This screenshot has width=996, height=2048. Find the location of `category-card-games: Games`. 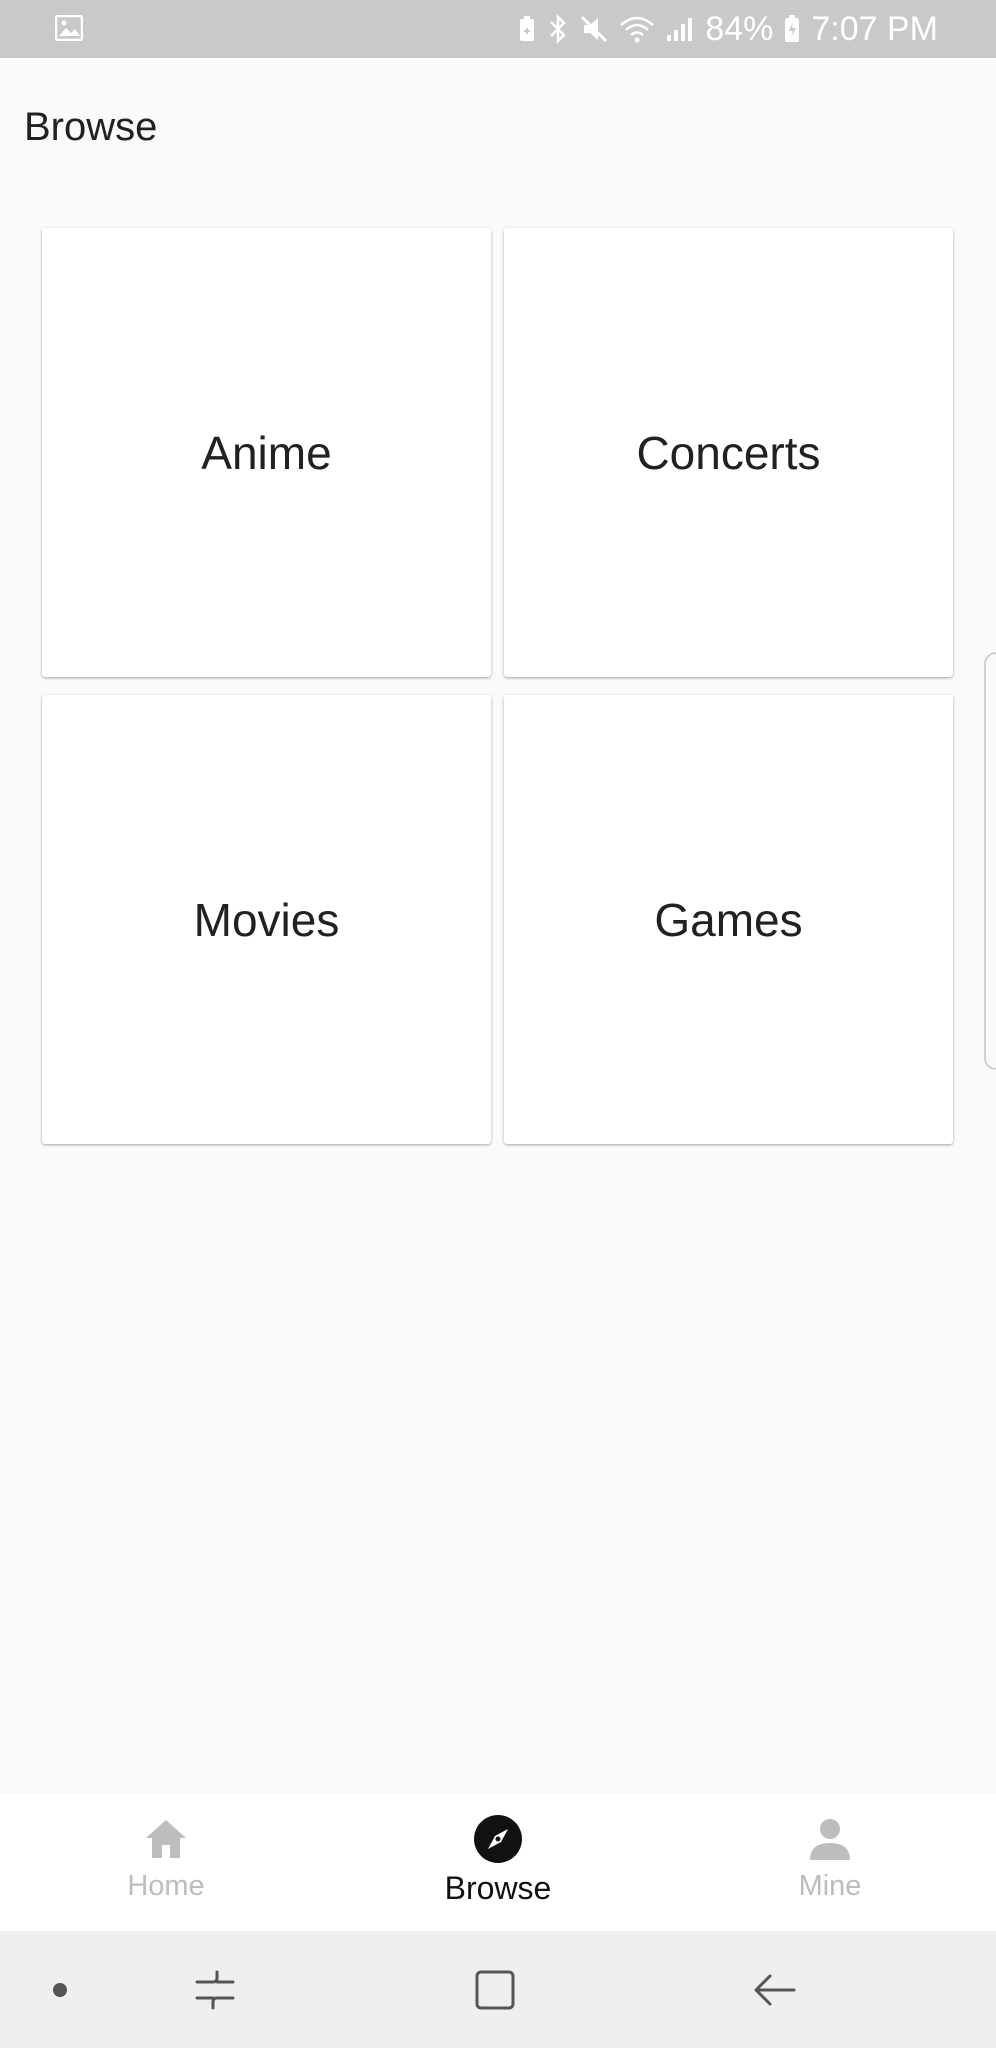

category-card-games: Games is located at coordinates (728, 919).